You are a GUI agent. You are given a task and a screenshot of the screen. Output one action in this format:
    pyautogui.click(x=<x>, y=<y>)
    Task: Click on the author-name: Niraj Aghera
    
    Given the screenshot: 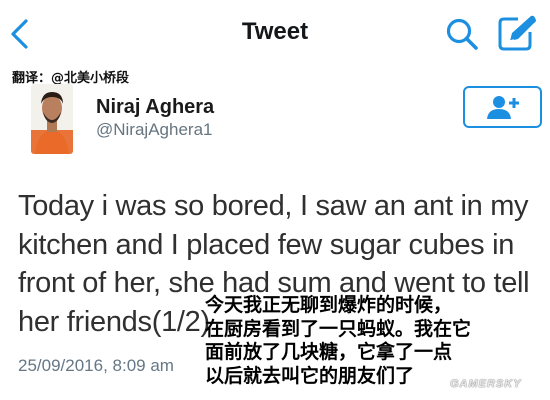 What is the action you would take?
    pyautogui.click(x=155, y=107)
    